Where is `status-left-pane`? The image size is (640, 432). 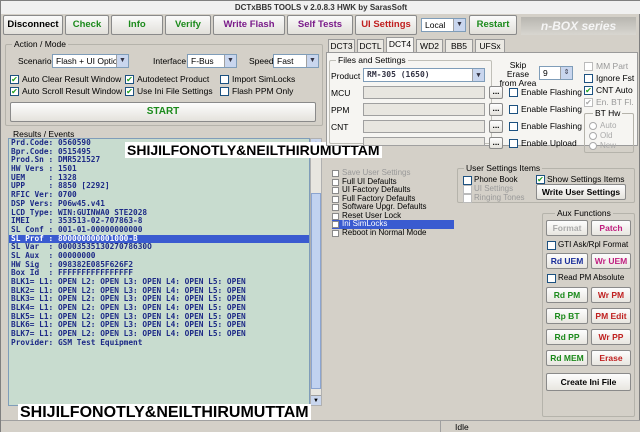 status-left-pane is located at coordinates (221, 426).